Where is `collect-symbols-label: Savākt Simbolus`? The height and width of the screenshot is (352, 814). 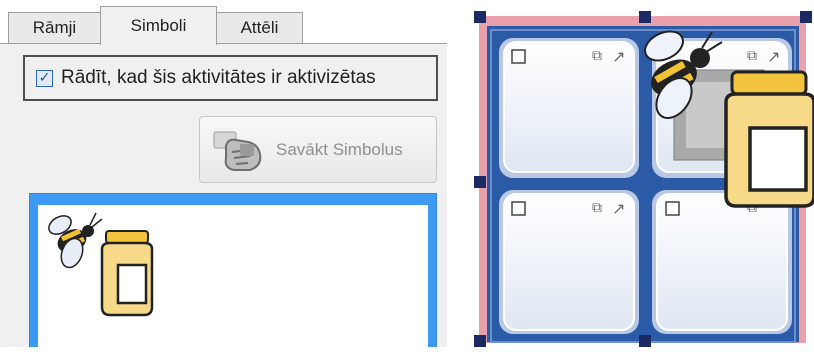 collect-symbols-label: Savākt Simbolus is located at coordinates (339, 149).